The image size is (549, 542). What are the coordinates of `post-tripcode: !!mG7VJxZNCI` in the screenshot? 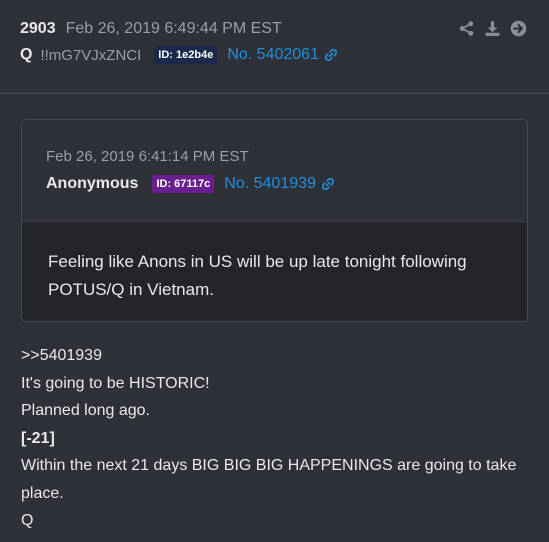 It's located at (91, 55).